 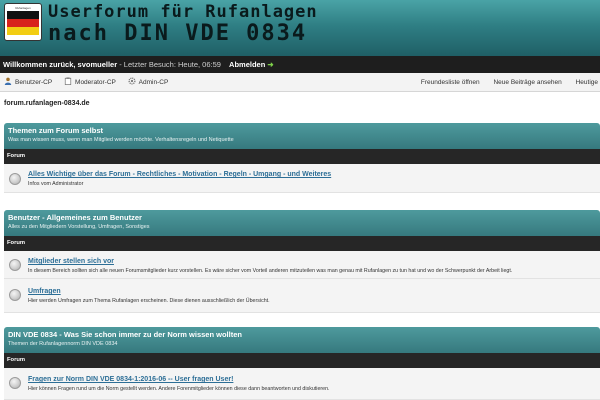 I want to click on flag-stripe-black, so click(x=23, y=15).